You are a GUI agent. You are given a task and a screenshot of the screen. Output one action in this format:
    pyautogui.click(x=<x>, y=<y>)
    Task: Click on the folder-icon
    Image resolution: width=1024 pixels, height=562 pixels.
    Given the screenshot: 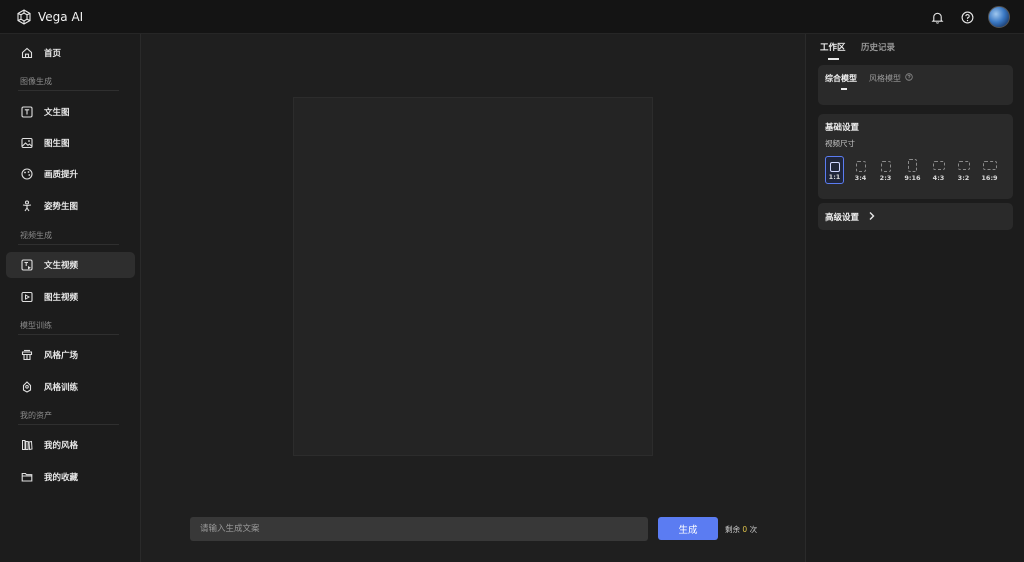 What is the action you would take?
    pyautogui.click(x=27, y=477)
    